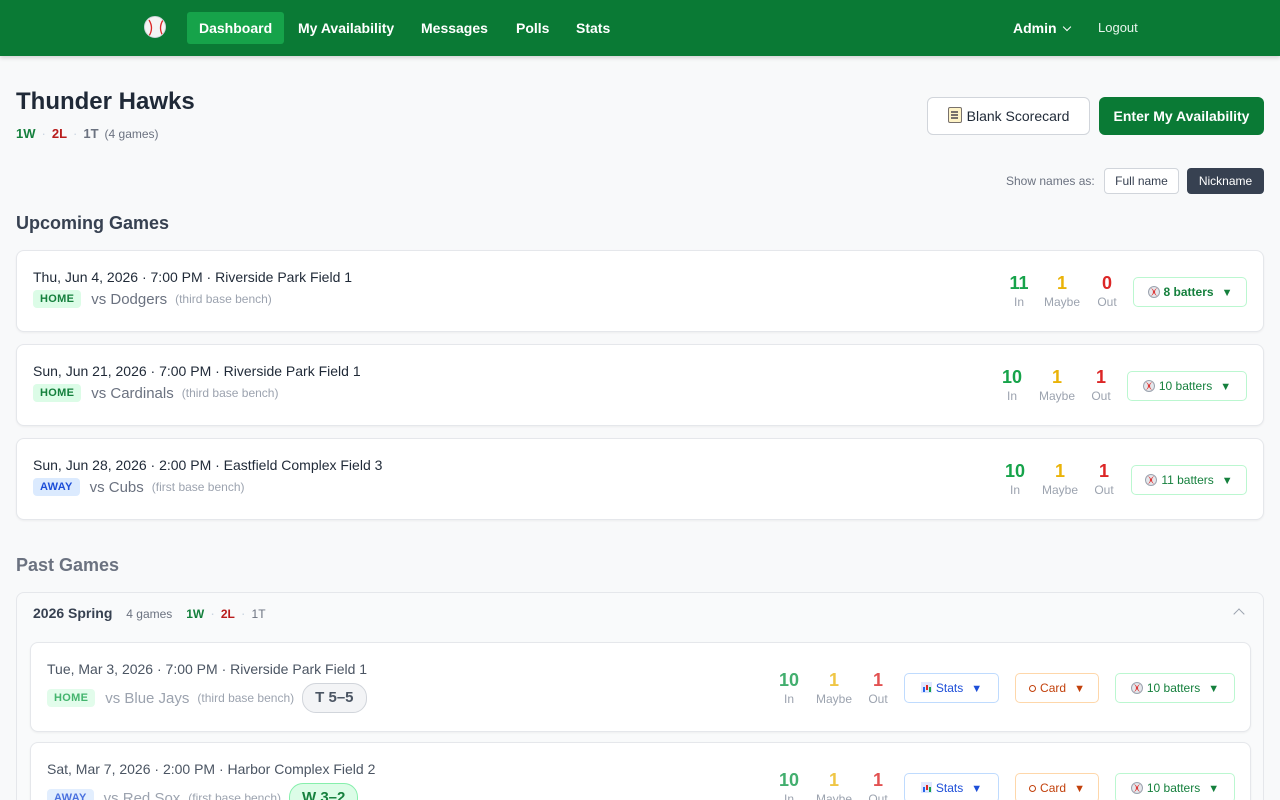  What do you see at coordinates (954, 115) in the screenshot?
I see `scorecard-icon` at bounding box center [954, 115].